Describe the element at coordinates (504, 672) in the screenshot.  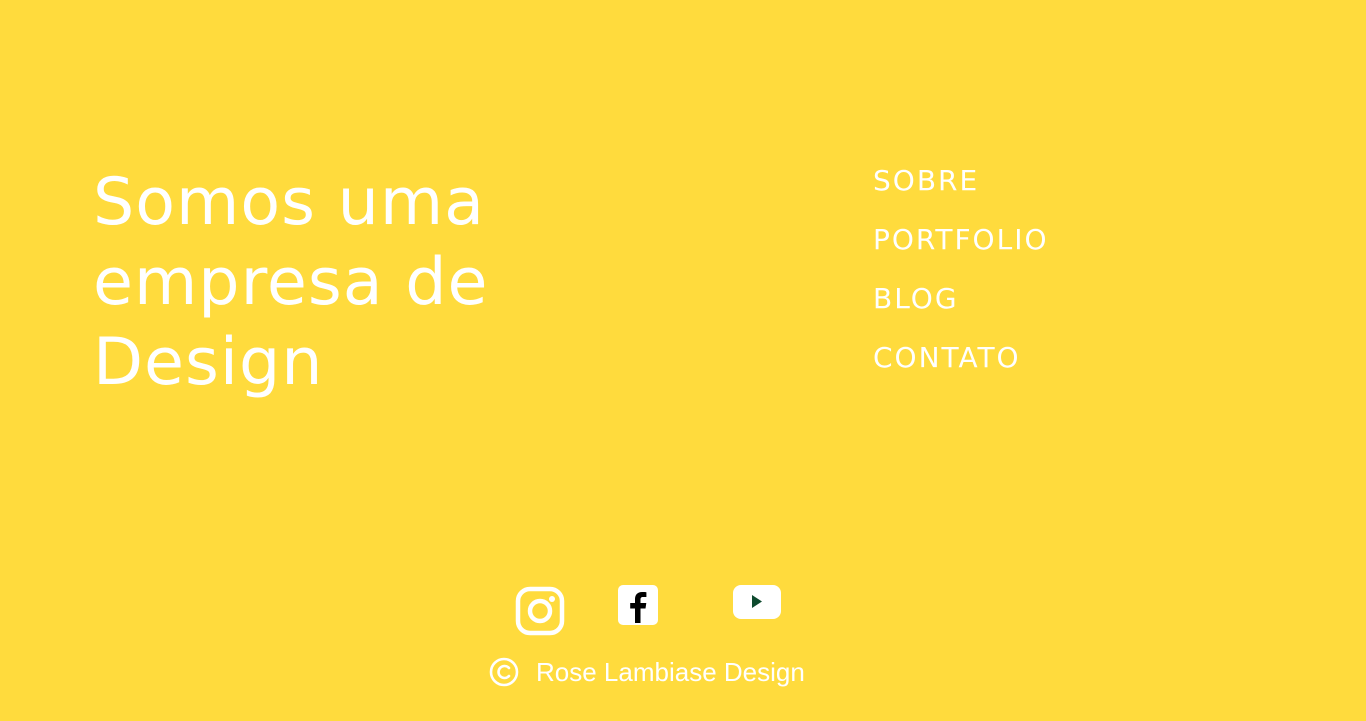
I see `copyright-icon` at that location.